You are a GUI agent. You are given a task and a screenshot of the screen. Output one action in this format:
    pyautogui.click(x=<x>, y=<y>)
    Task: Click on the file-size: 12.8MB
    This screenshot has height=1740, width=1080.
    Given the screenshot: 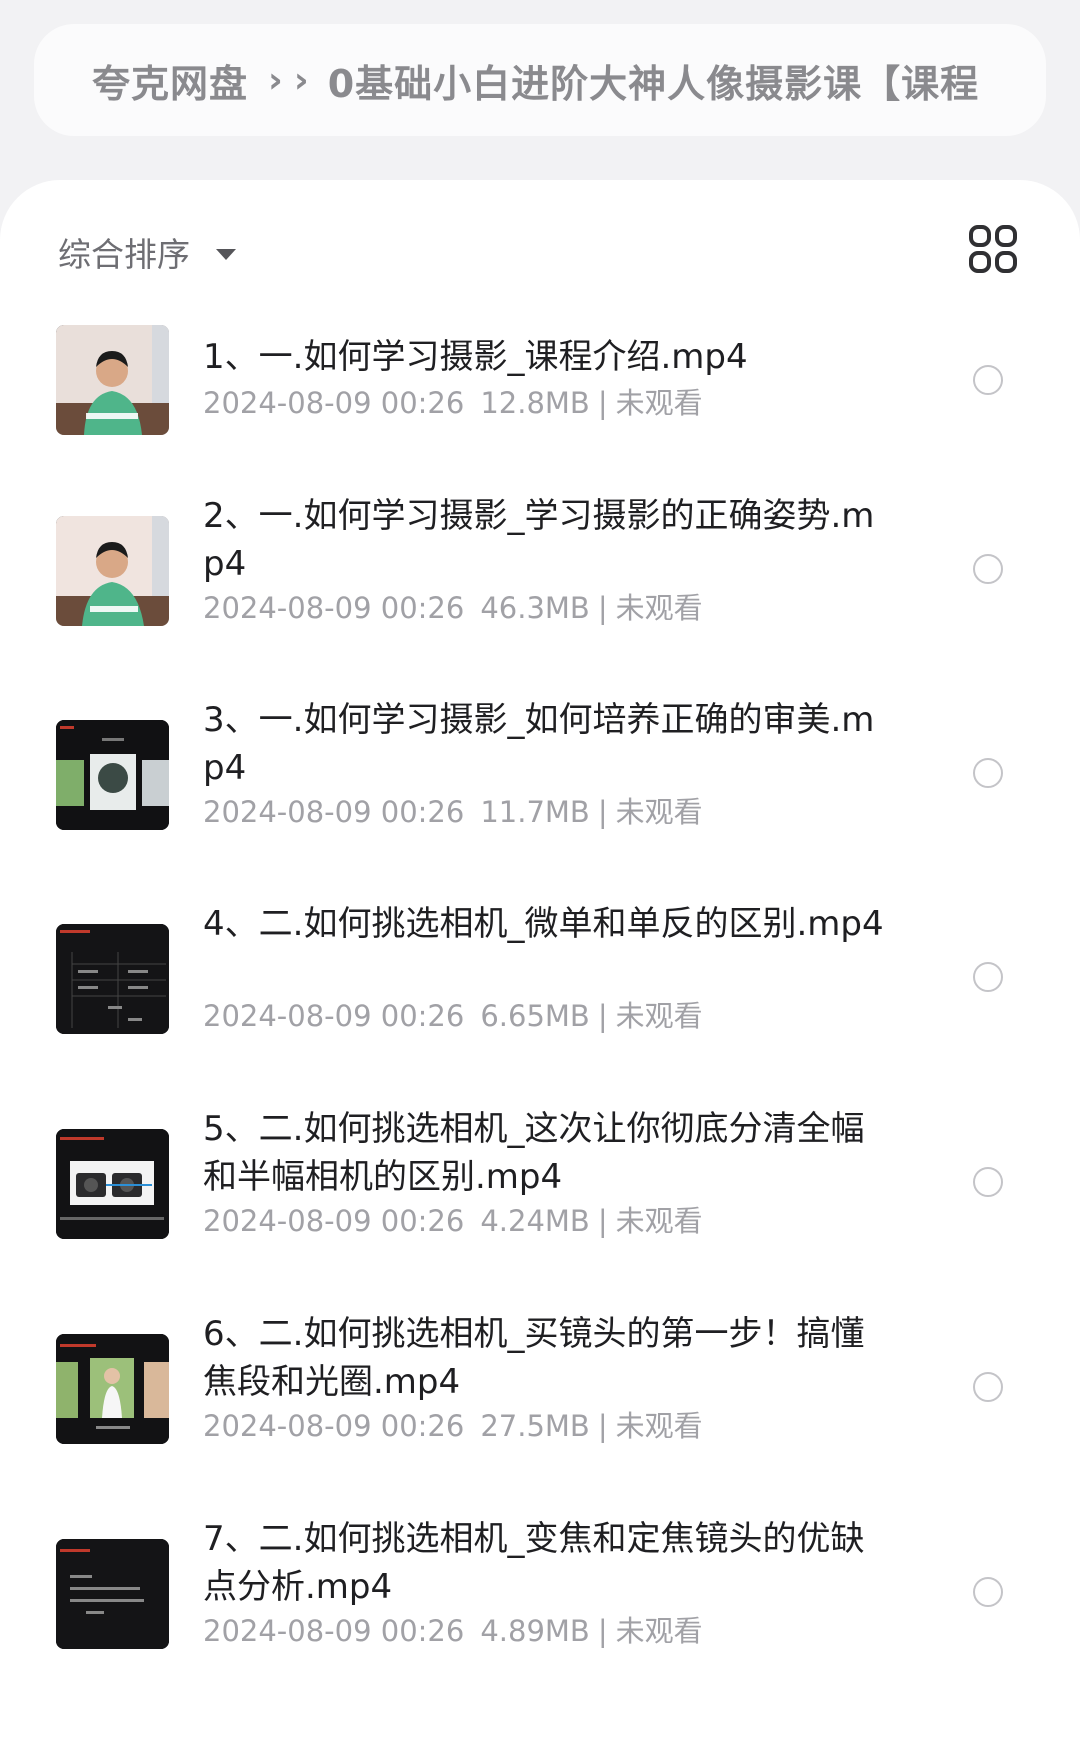 What is the action you would take?
    pyautogui.click(x=535, y=403)
    